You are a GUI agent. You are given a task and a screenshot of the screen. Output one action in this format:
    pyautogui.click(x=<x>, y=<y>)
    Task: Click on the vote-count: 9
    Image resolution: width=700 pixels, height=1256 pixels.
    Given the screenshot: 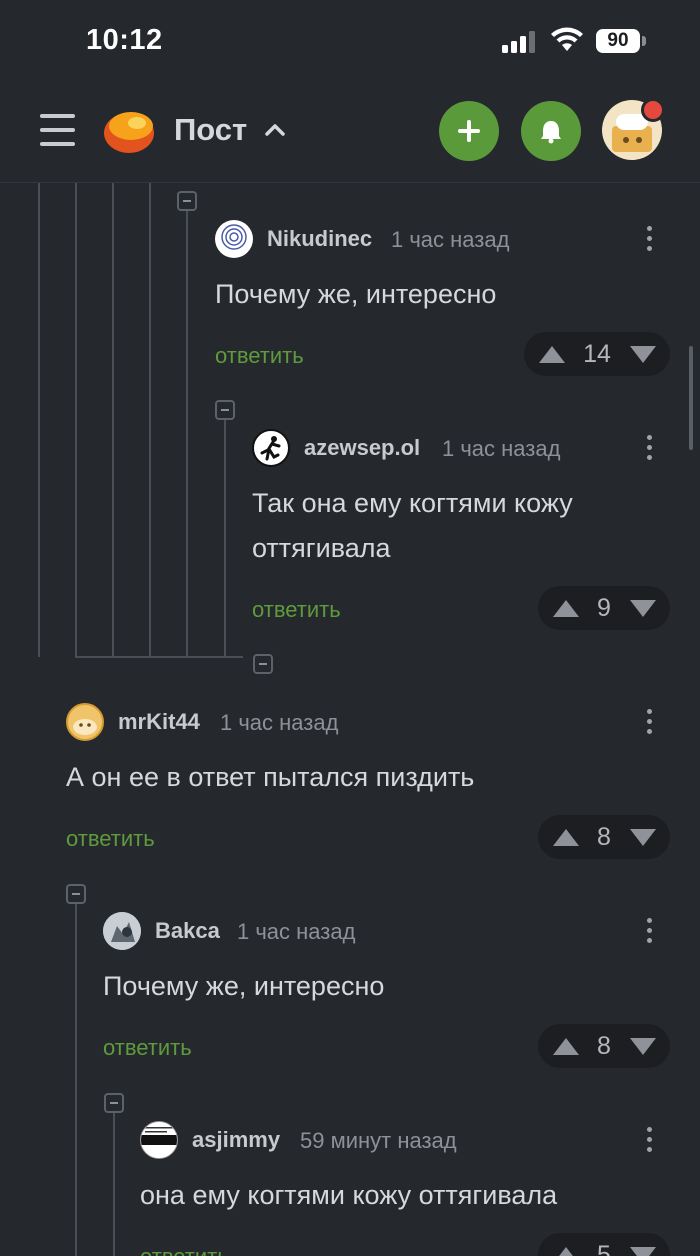 What is the action you would take?
    pyautogui.click(x=604, y=608)
    